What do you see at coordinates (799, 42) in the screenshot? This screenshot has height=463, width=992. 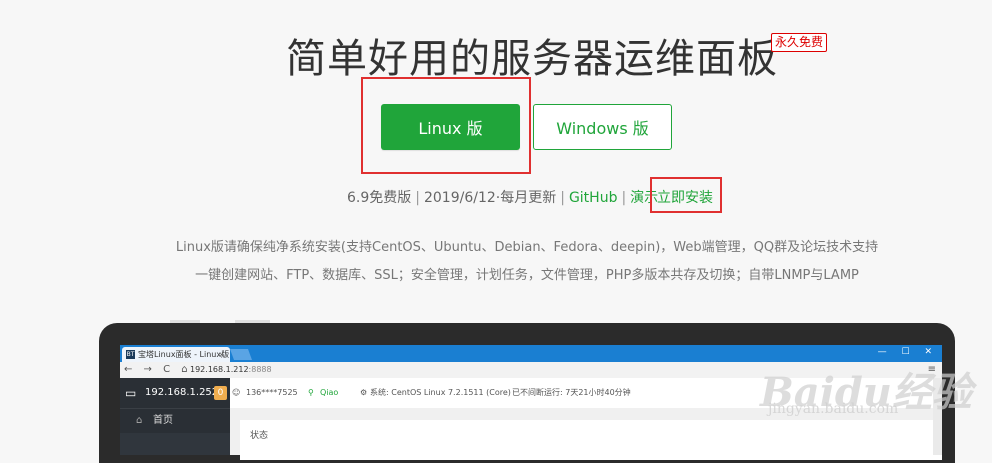 I see `free-badge: 永久免费` at bounding box center [799, 42].